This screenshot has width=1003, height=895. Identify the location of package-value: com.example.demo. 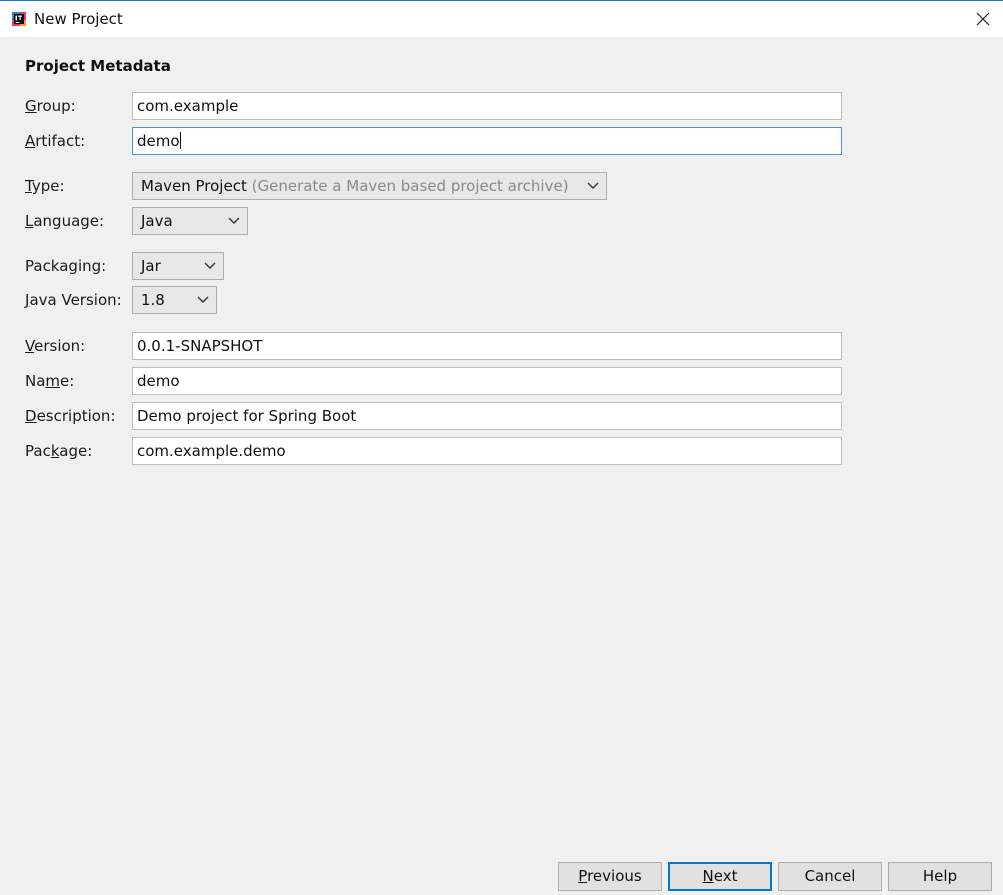
(211, 451).